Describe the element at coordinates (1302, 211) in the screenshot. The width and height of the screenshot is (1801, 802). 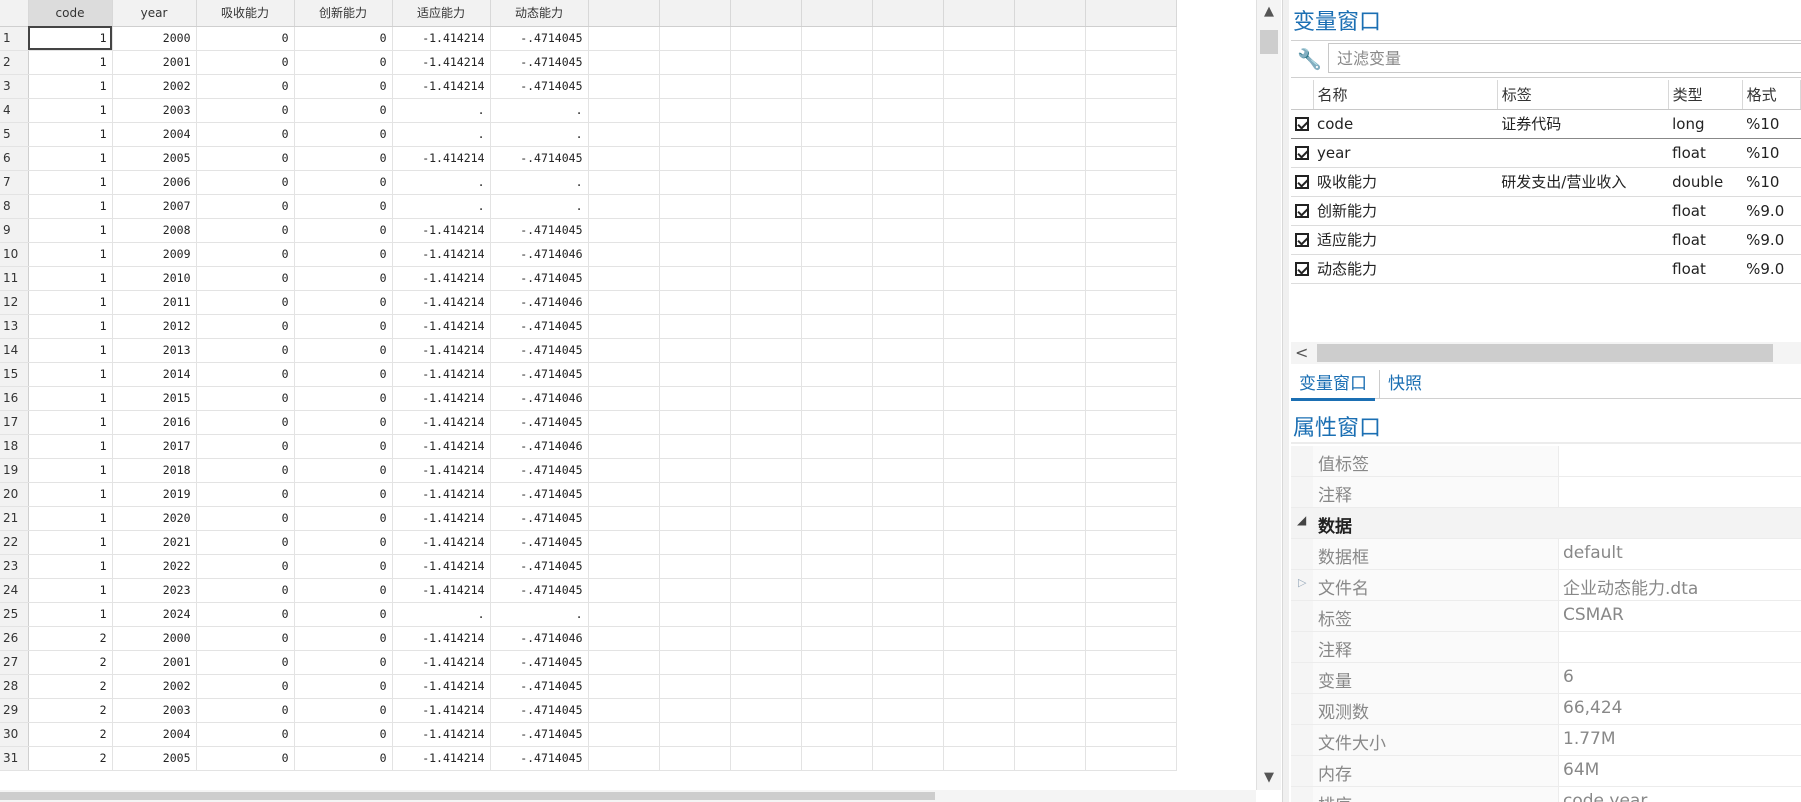
I see `checkbox-checked-icon` at that location.